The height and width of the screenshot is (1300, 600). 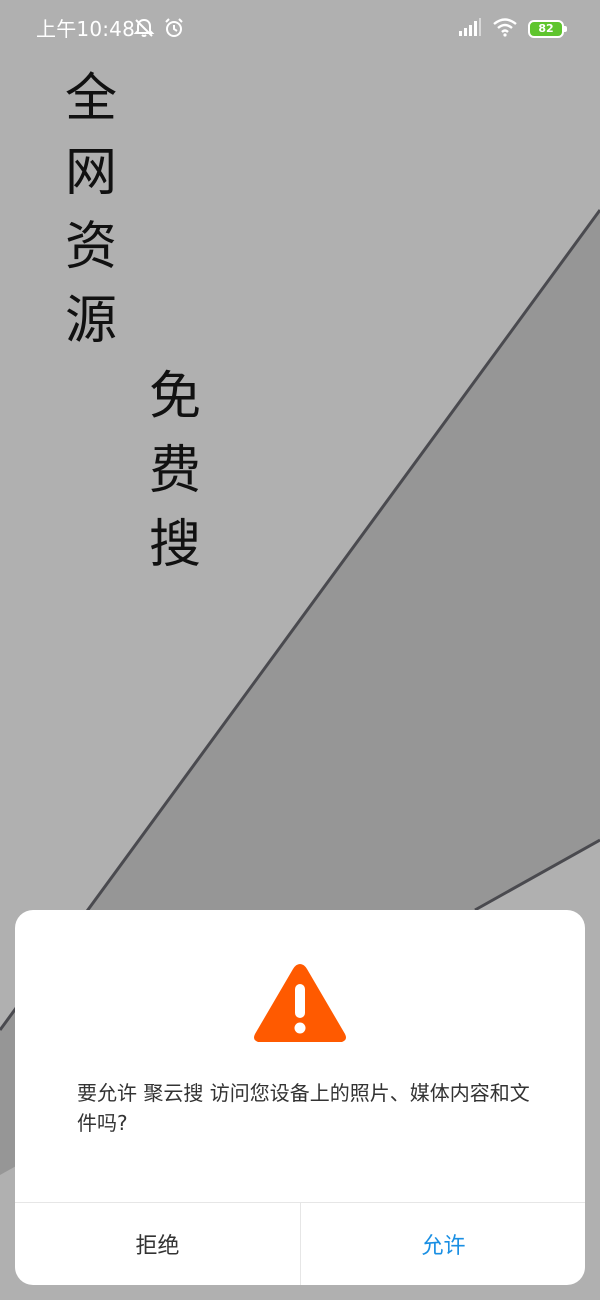 I want to click on allow-button: 允许, so click(x=443, y=1244).